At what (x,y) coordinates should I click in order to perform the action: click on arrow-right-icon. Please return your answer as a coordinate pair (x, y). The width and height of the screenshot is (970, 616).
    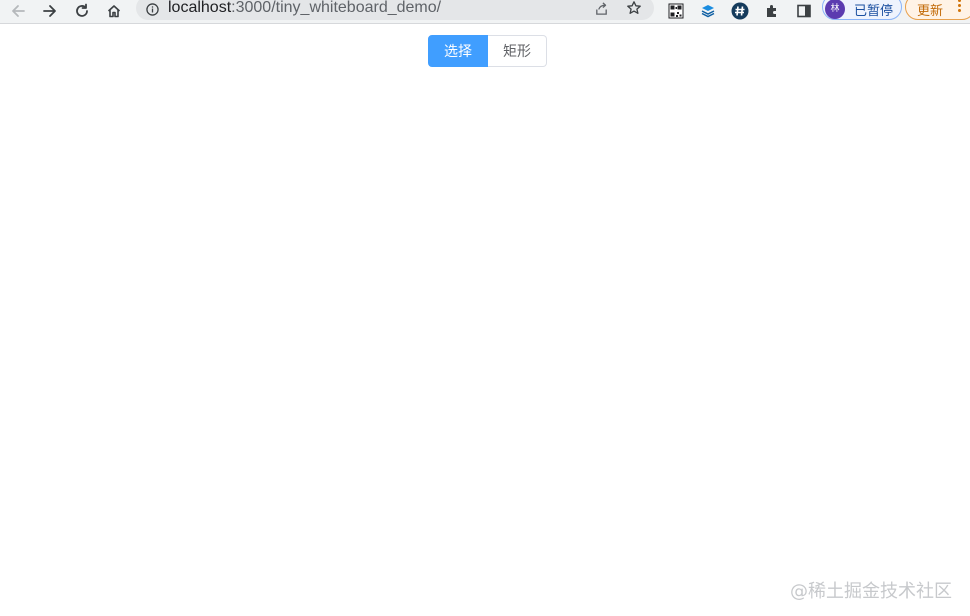
    Looking at the image, I should click on (49, 11).